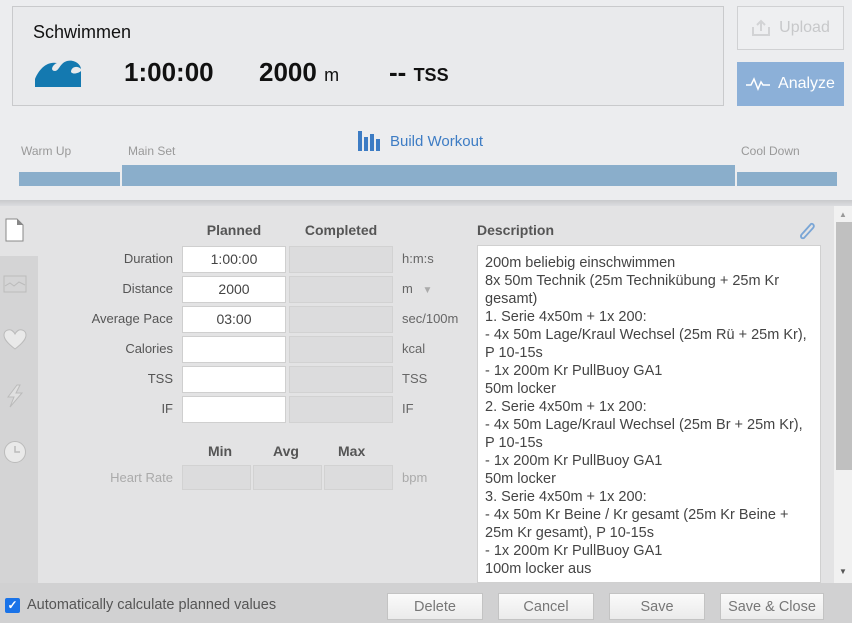  Describe the element at coordinates (341, 349) in the screenshot. I see `calories-completed-input` at that location.